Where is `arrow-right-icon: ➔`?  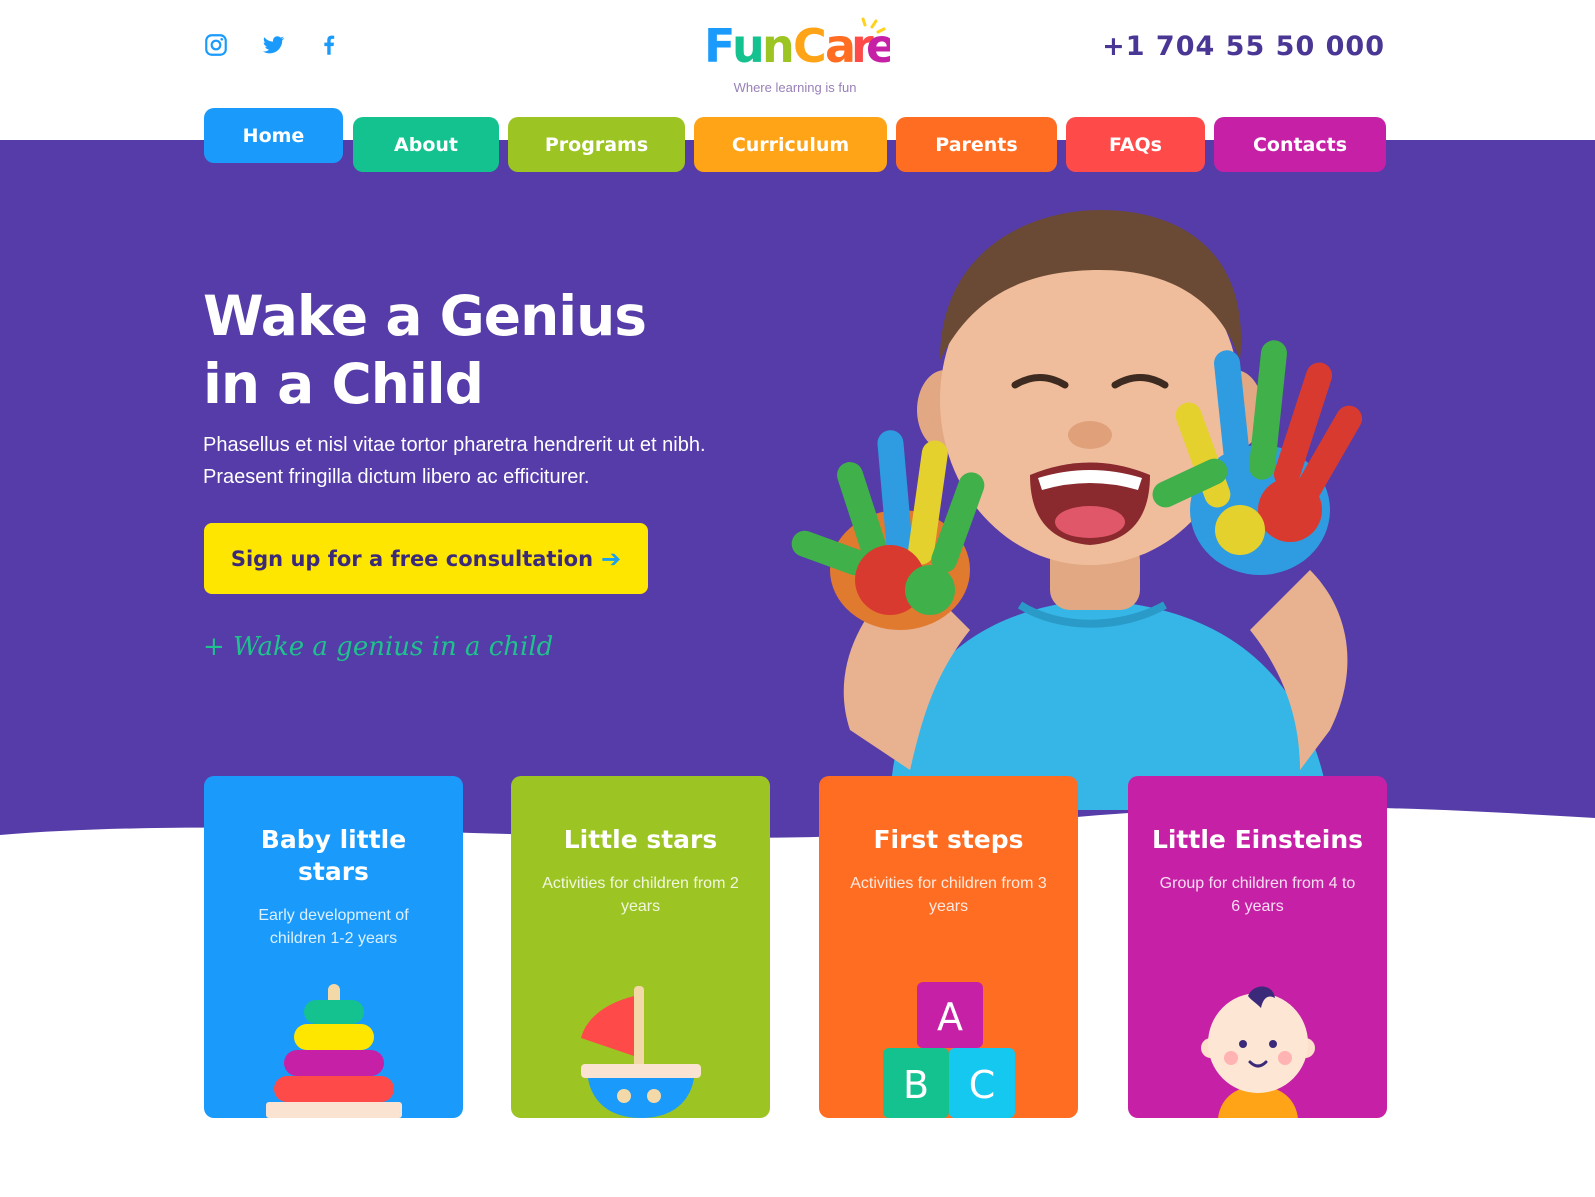
arrow-right-icon: ➔ is located at coordinates (611, 558).